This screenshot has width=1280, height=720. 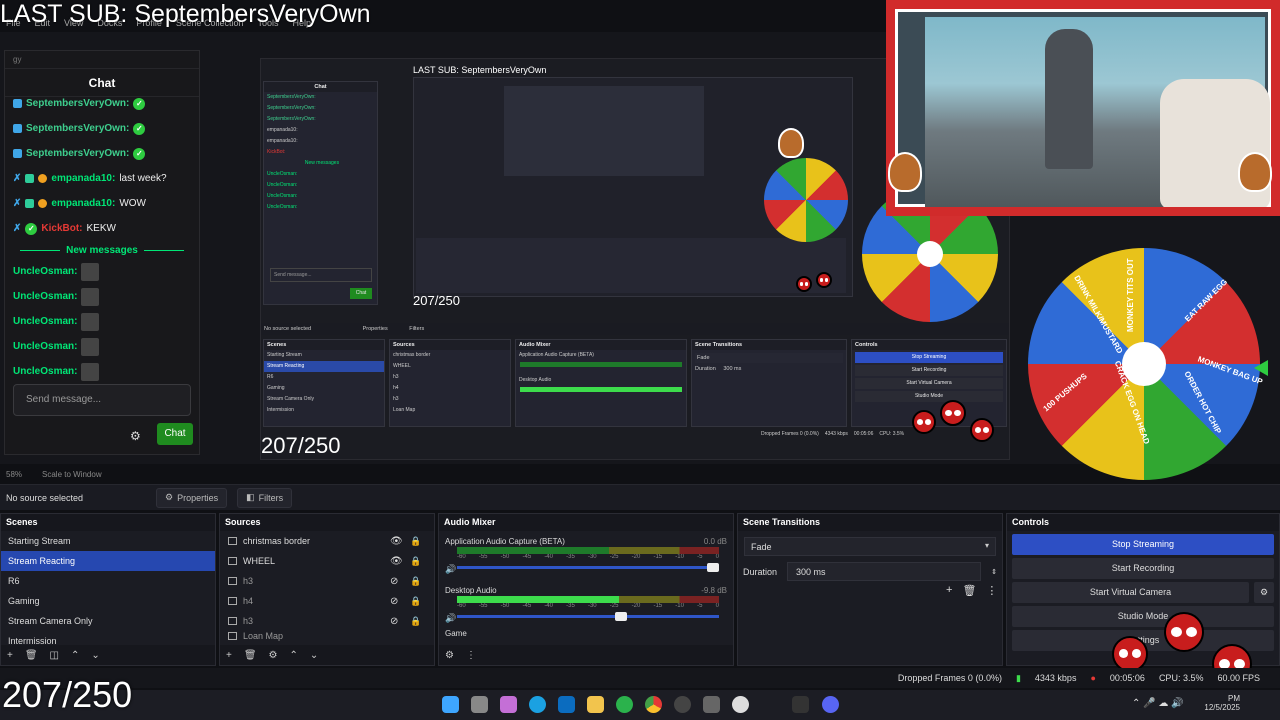 I want to click on properties-button: ⚙ Properties, so click(x=192, y=497).